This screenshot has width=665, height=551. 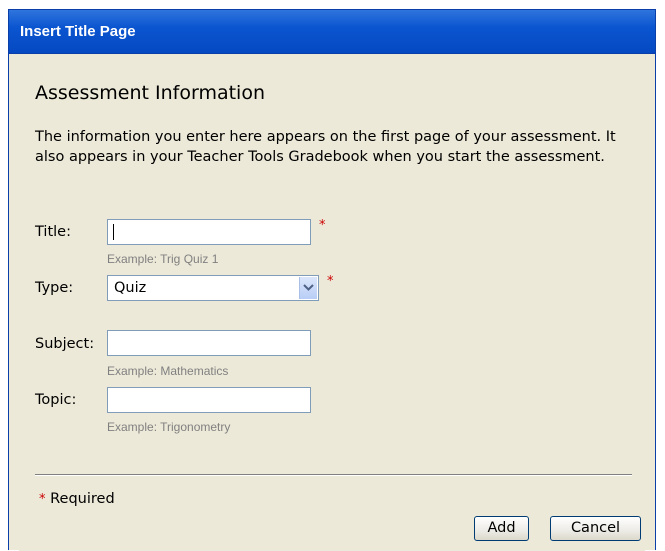 I want to click on type-label: Type:, so click(x=54, y=288).